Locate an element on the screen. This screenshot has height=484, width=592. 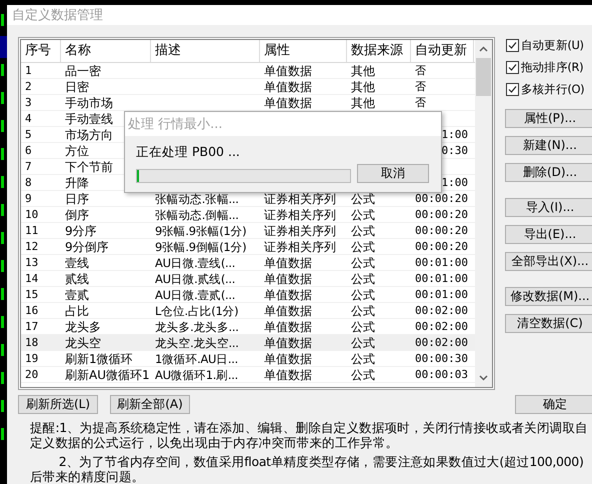
table-row: 12 9分倒序 9张幅.9倒幅(1分) 证券相关序列 公式 00:00:20 is located at coordinates (248, 247).